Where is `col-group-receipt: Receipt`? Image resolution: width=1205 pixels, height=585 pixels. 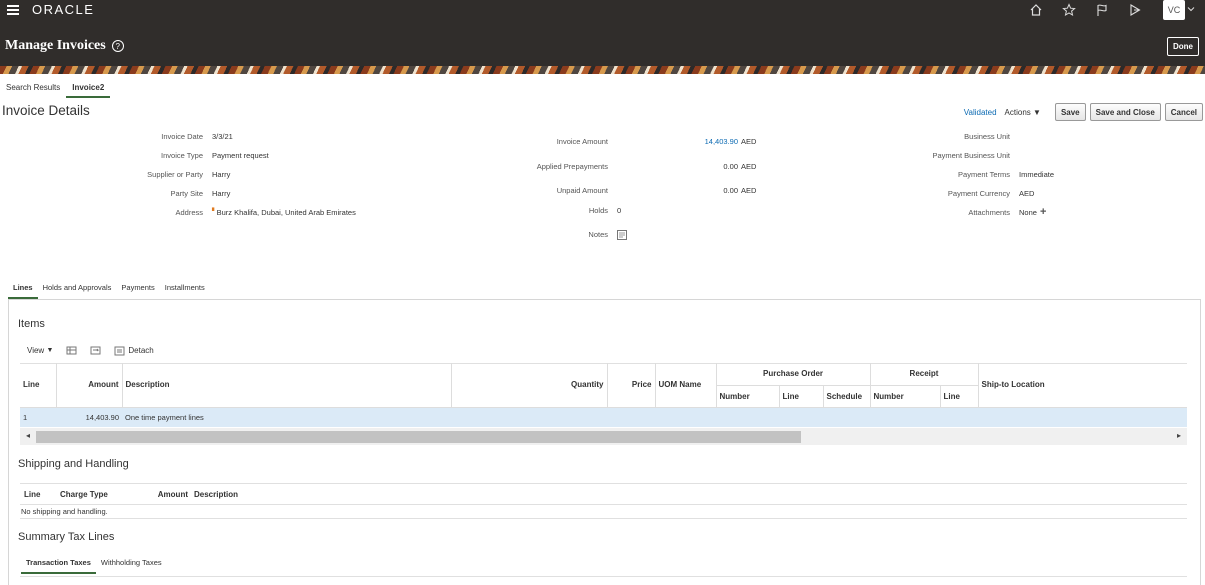
col-group-receipt: Receipt is located at coordinates (924, 374).